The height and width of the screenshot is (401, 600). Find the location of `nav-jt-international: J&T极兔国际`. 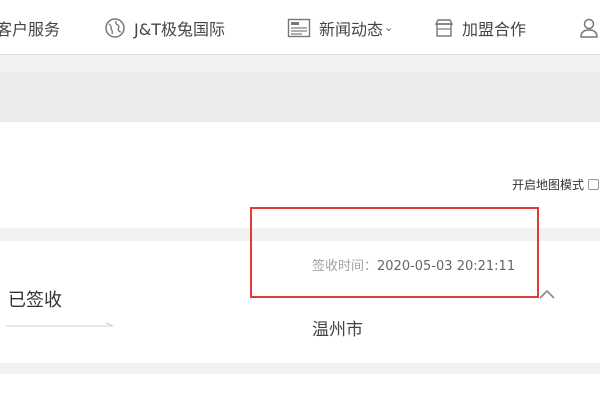

nav-jt-international: J&T极兔国际 is located at coordinates (164, 27).